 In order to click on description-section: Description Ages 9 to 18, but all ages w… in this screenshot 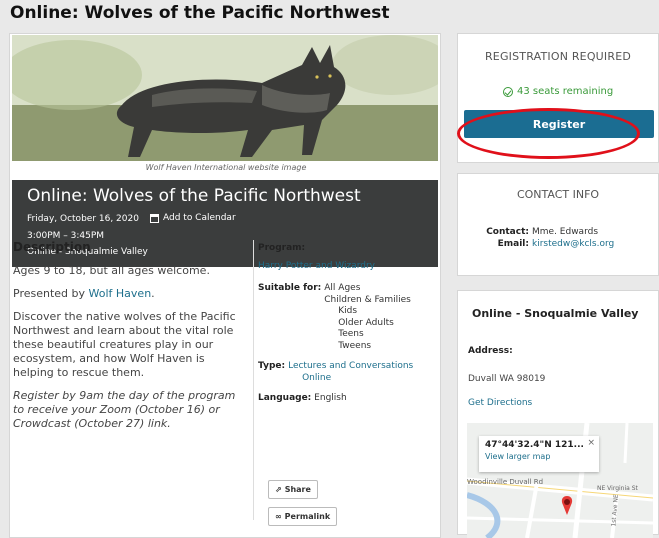, I will do `click(130, 340)`.